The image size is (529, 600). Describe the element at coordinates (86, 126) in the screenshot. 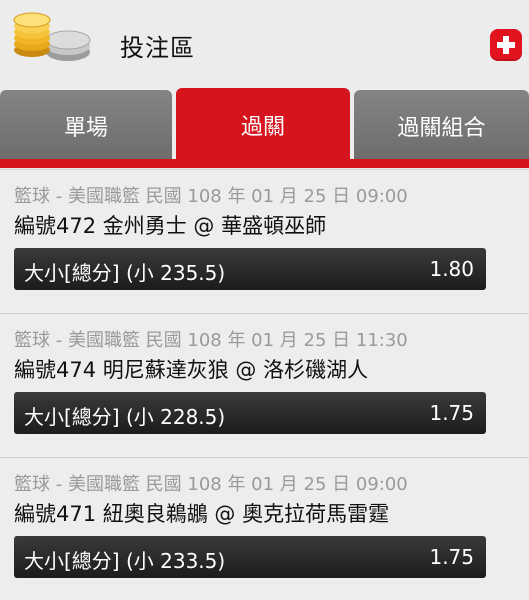

I see `tab-single: 單場` at that location.